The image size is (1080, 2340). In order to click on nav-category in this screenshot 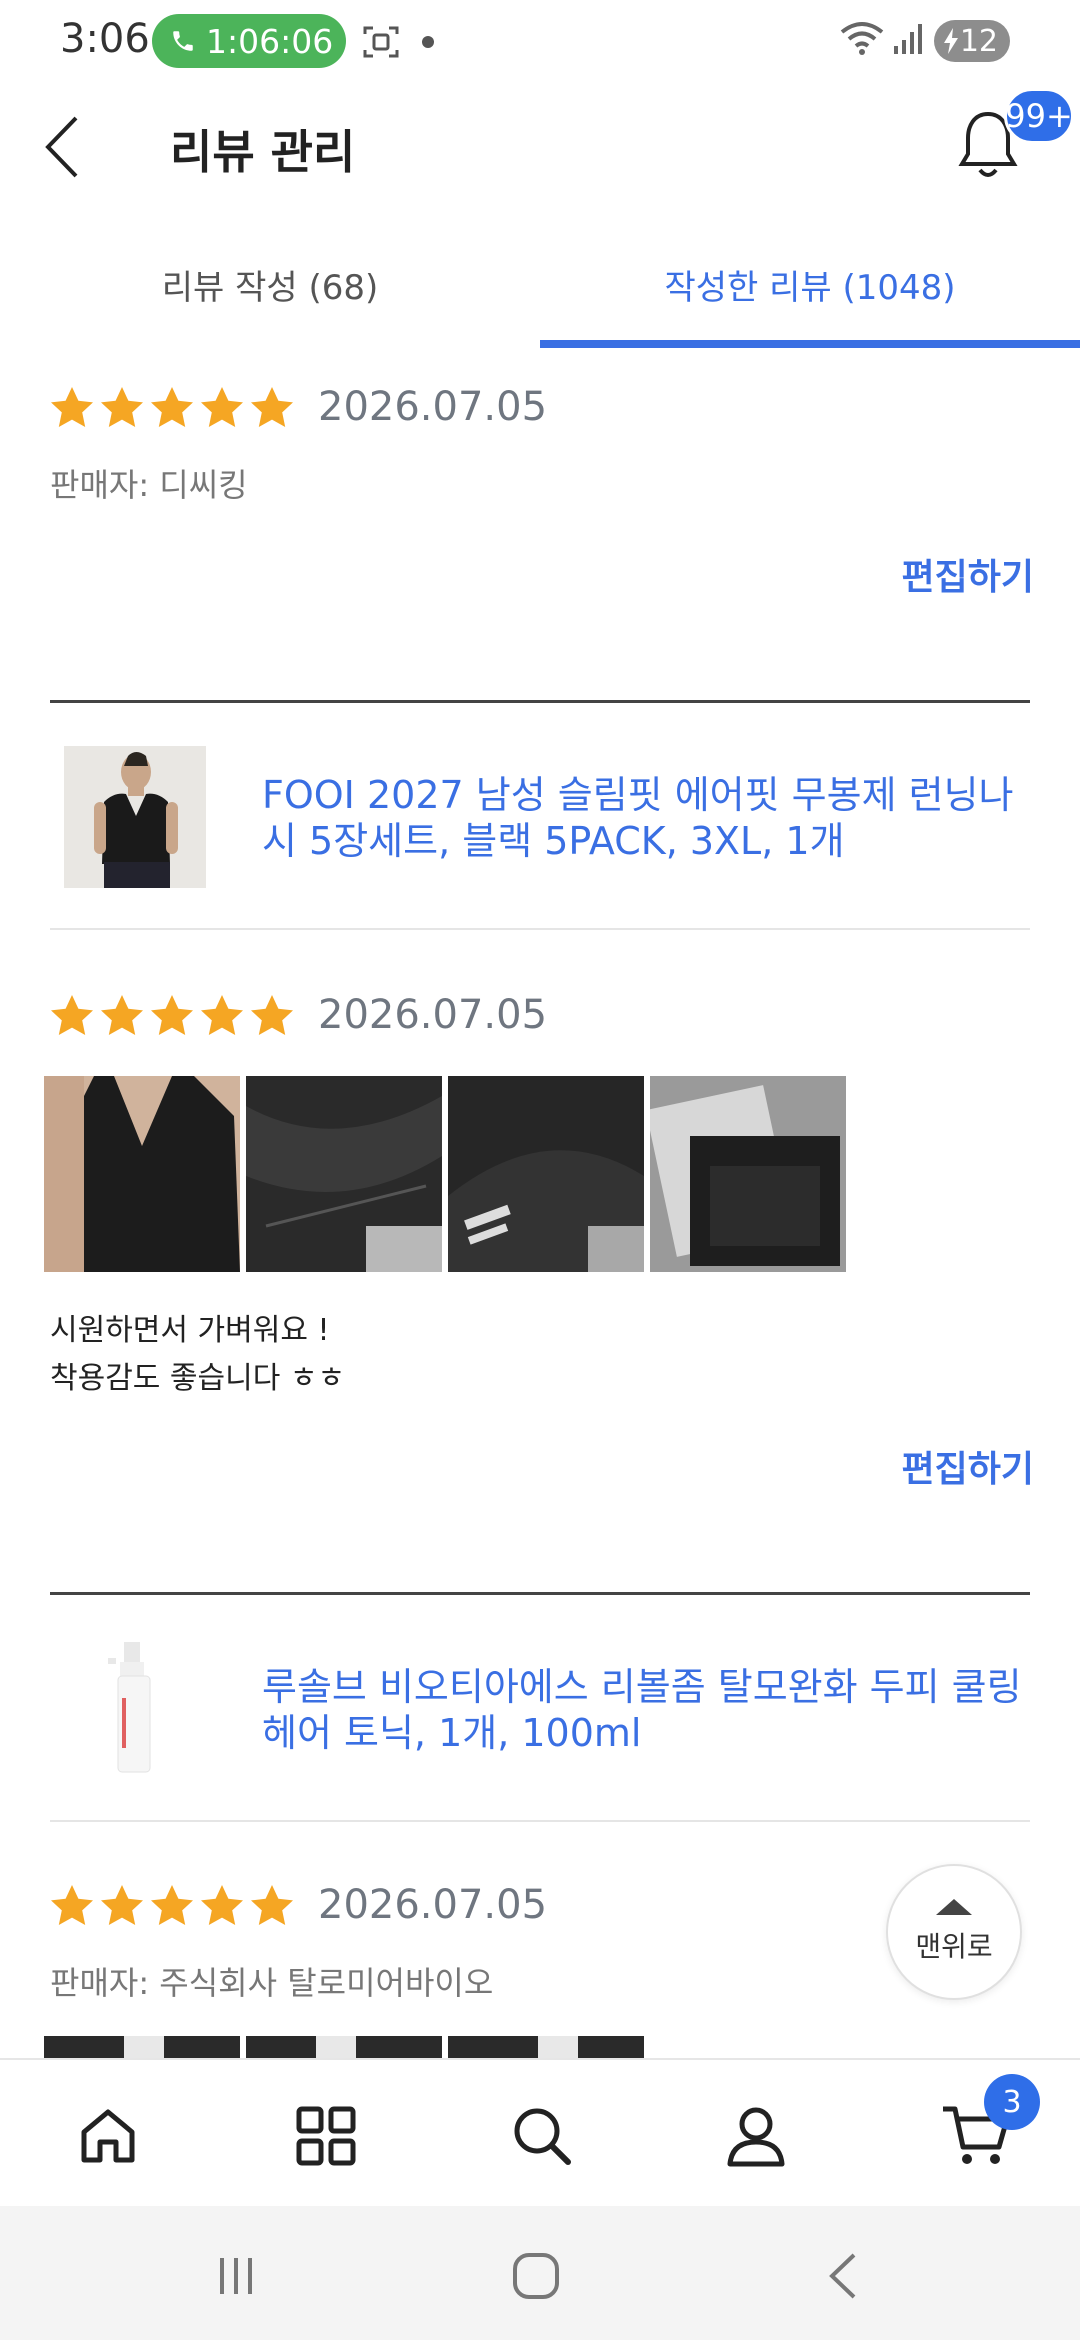, I will do `click(326, 2136)`.